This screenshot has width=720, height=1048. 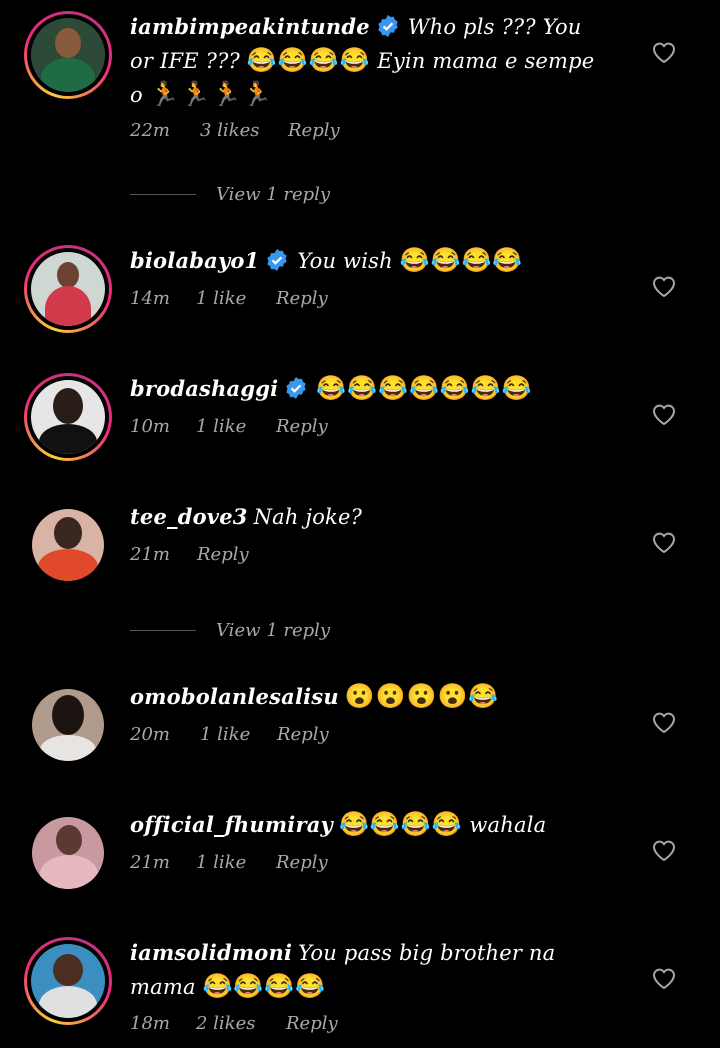 I want to click on comment-username: brodashaggi, so click(x=204, y=388).